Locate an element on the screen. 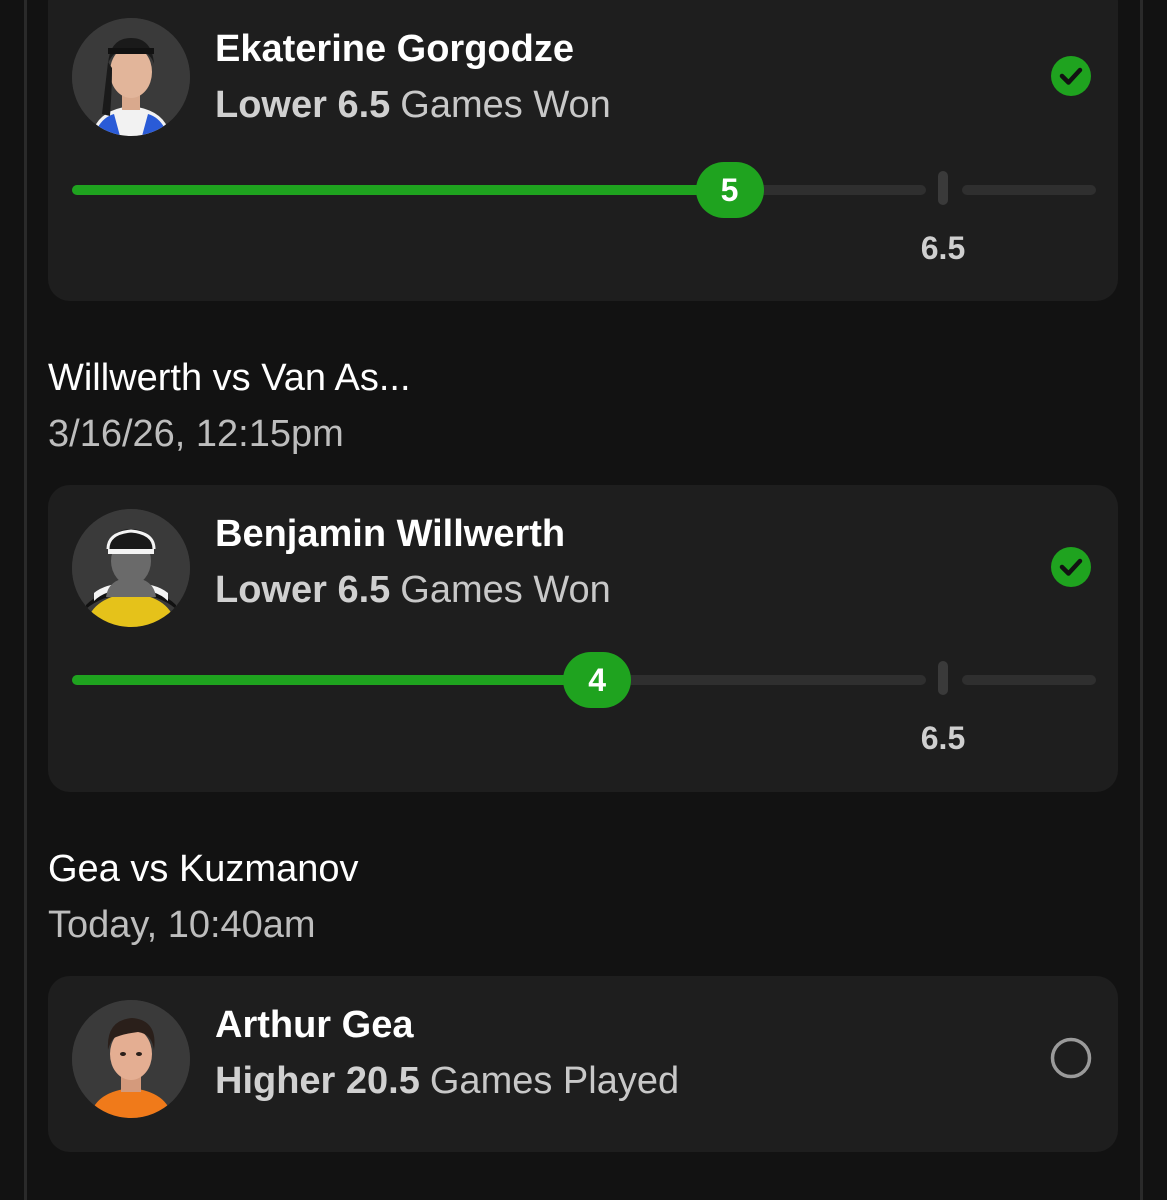  frame-border-left is located at coordinates (25, 600).